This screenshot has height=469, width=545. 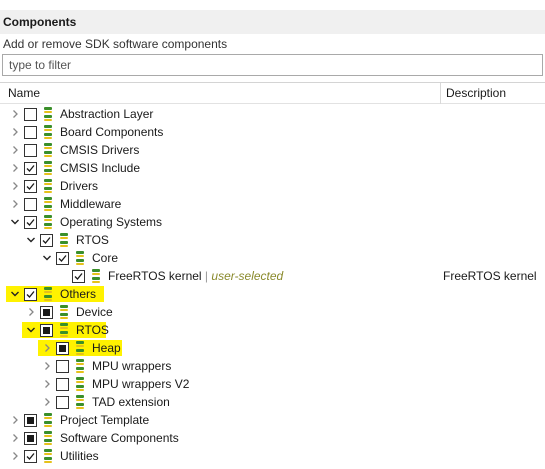 What do you see at coordinates (272, 150) in the screenshot?
I see `tree-row: CMSIS Drivers` at bounding box center [272, 150].